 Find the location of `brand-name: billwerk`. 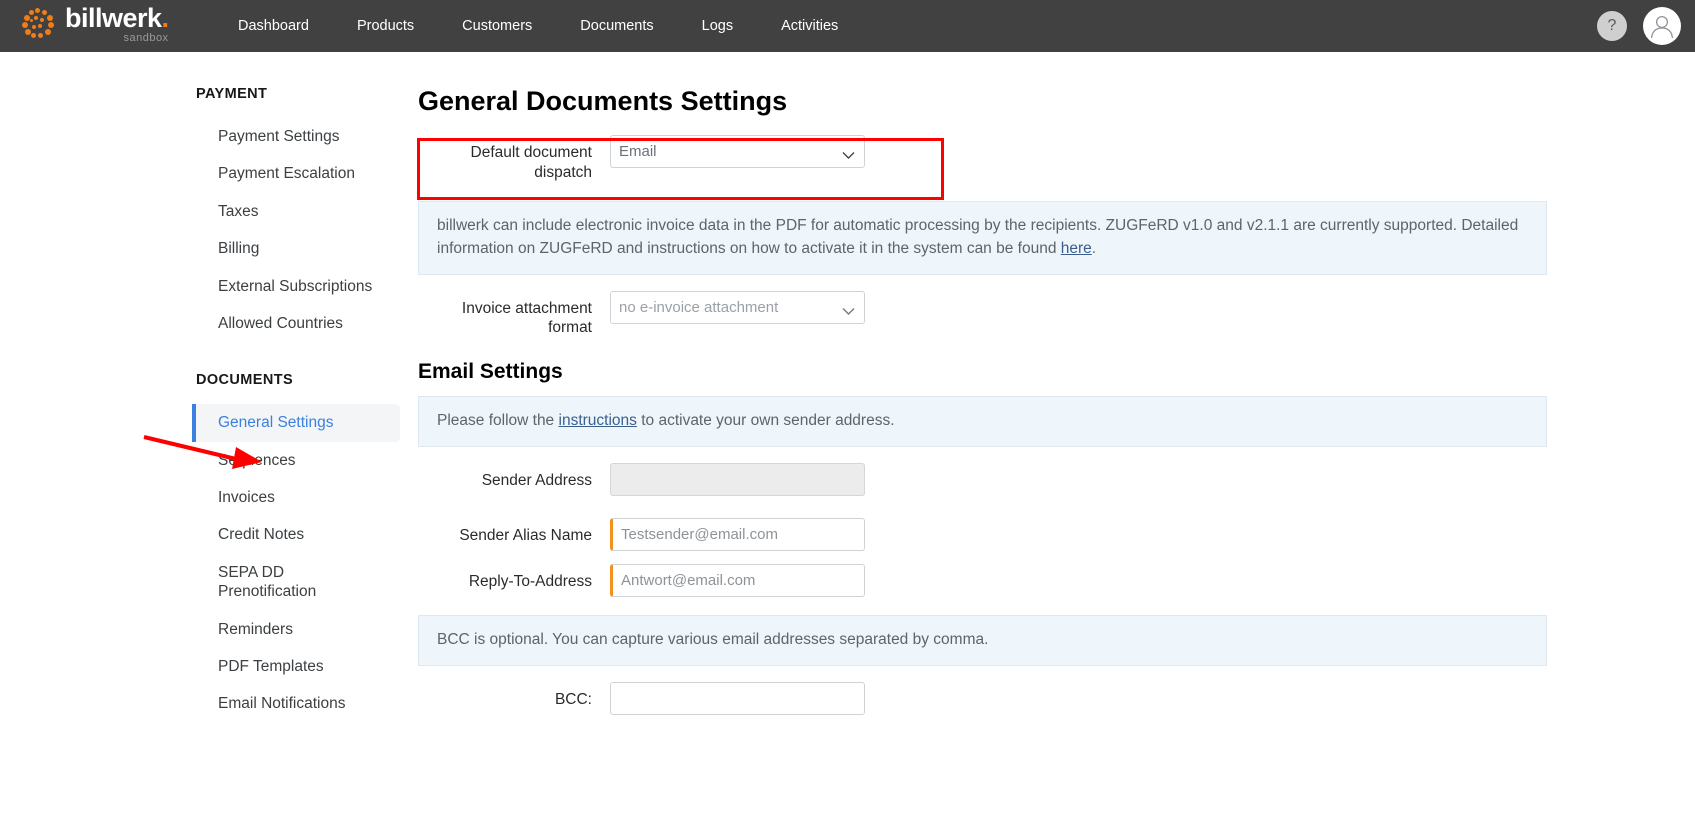

brand-name: billwerk is located at coordinates (113, 17).